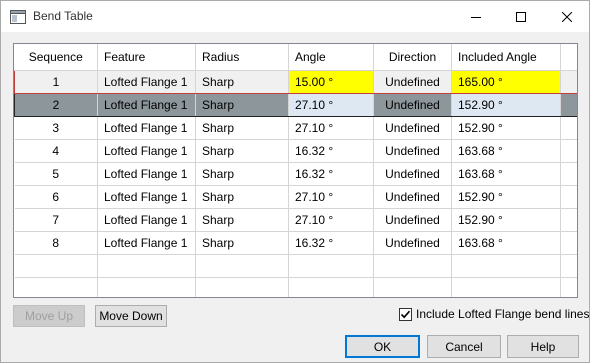 The image size is (590, 363). Describe the element at coordinates (63, 16) in the screenshot. I see `window-title: Bend Table` at that location.